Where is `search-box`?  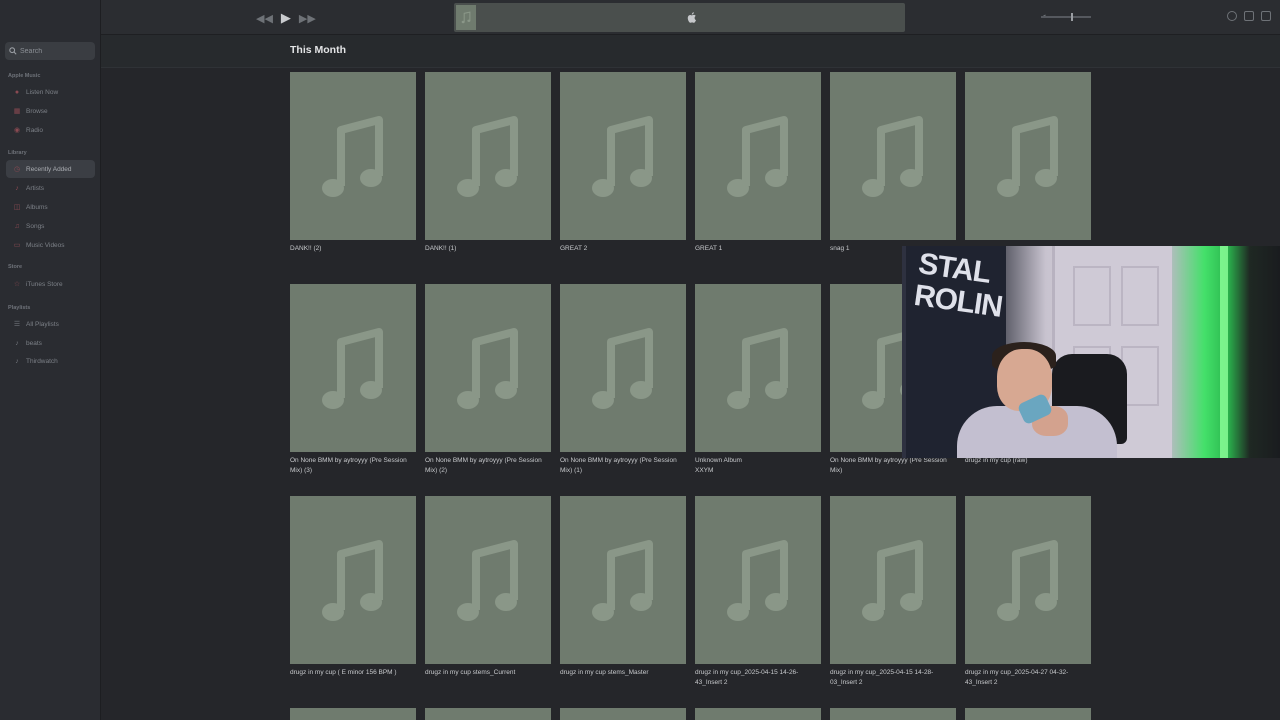 search-box is located at coordinates (50, 51).